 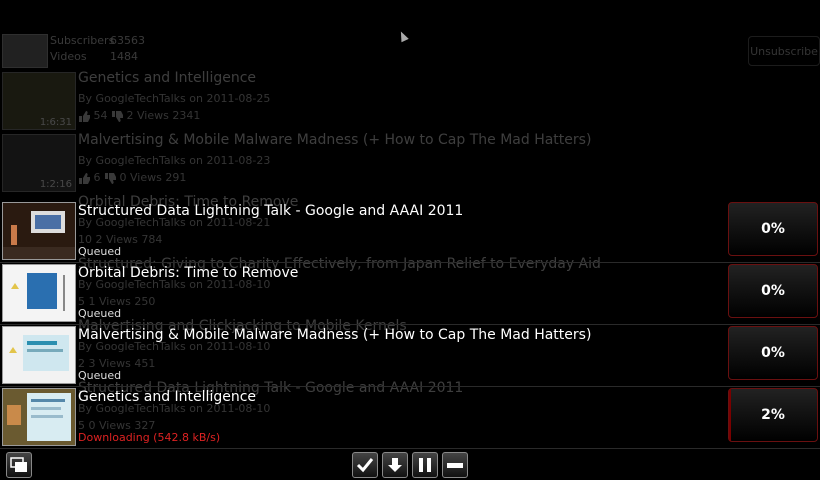 What do you see at coordinates (39, 163) in the screenshot?
I see `video-thumbnail: 1:2:16` at bounding box center [39, 163].